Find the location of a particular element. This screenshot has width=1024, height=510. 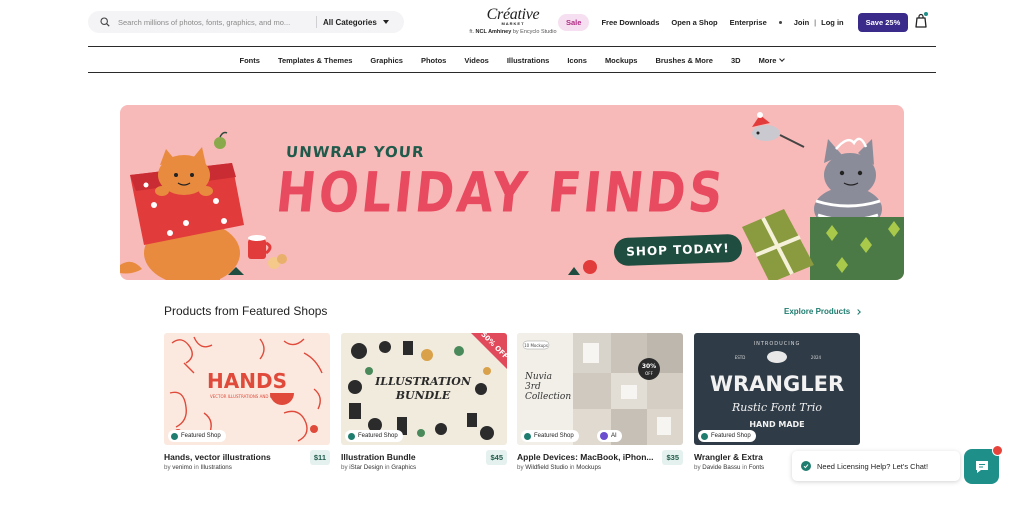

category-mockups: Mockups is located at coordinates (621, 60).